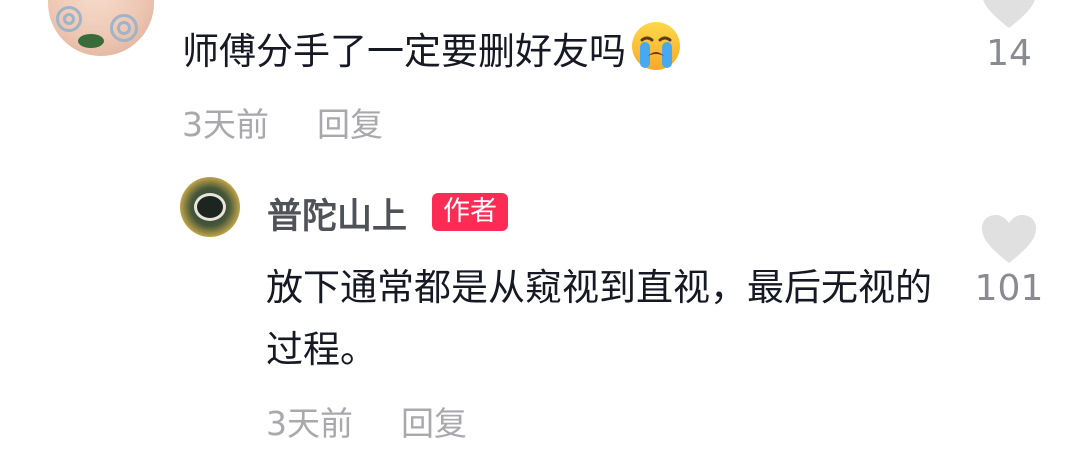 The height and width of the screenshot is (471, 1080). Describe the element at coordinates (225, 124) in the screenshot. I see `comment-time: 3天前` at that location.